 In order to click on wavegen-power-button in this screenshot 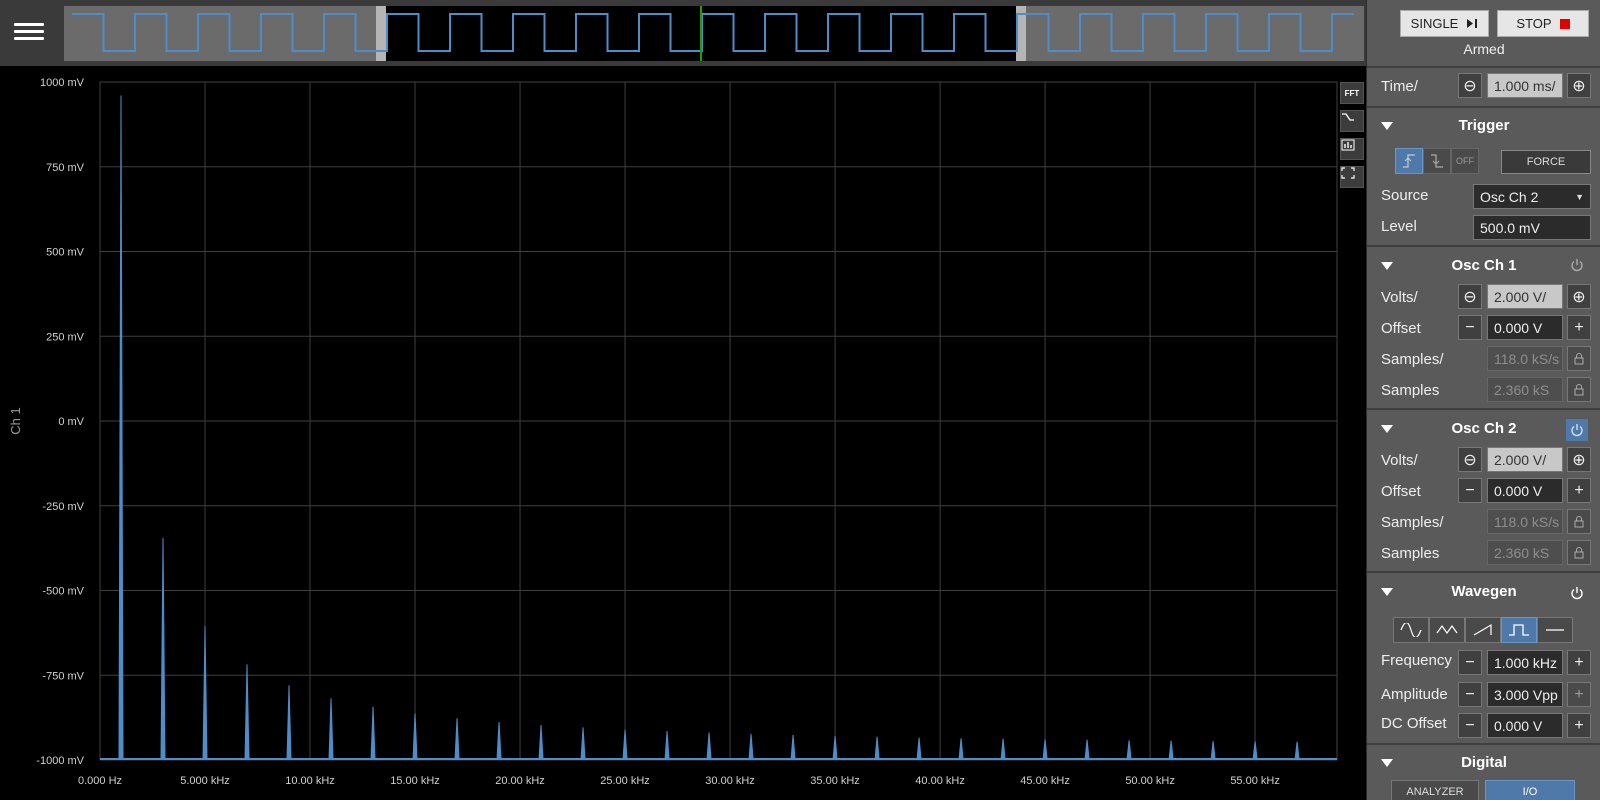, I will do `click(1577, 593)`.